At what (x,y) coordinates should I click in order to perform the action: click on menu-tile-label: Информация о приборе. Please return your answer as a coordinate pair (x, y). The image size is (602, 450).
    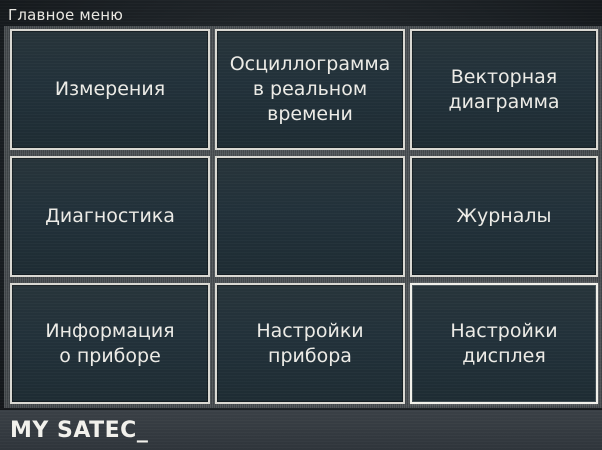
    Looking at the image, I should click on (110, 343).